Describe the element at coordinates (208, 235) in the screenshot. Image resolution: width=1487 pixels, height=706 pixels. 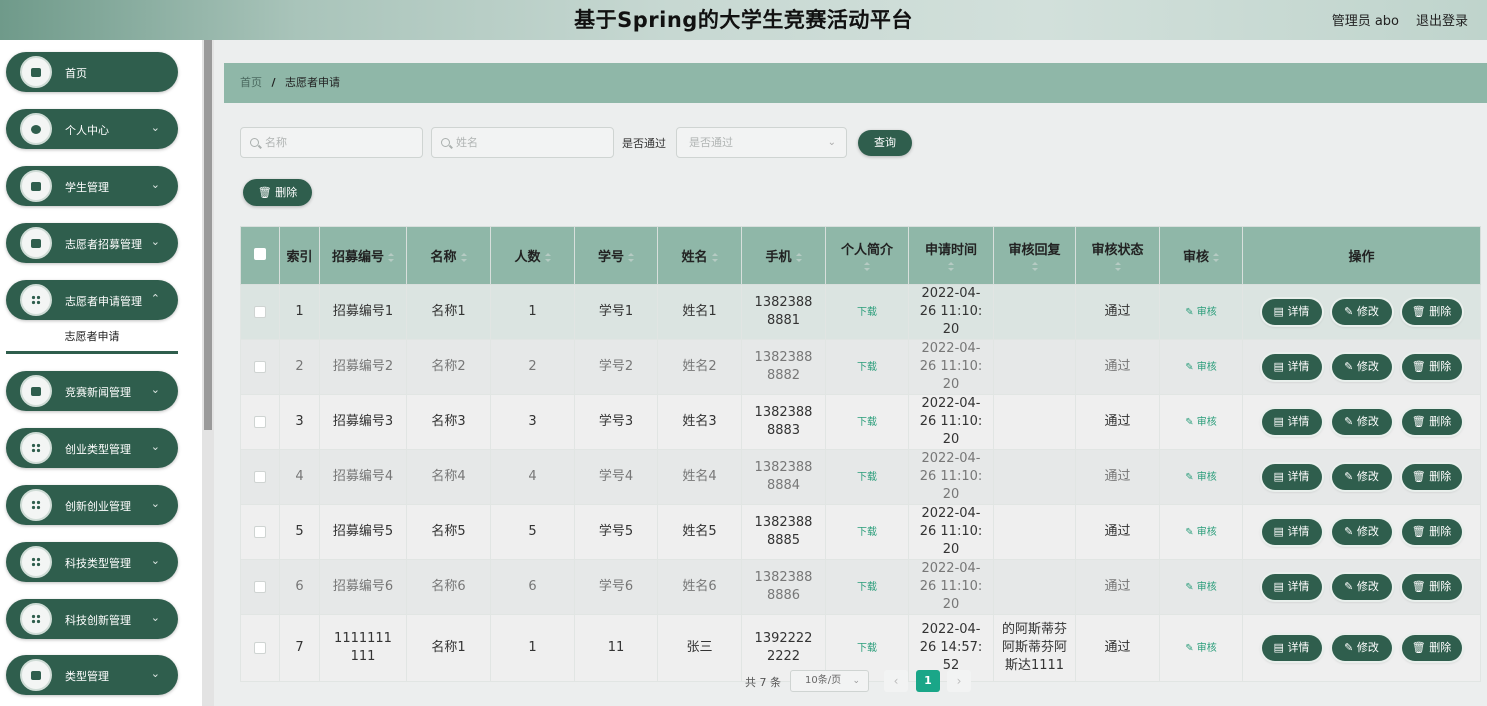
I see `sidebar-scrollbar-thumb` at that location.